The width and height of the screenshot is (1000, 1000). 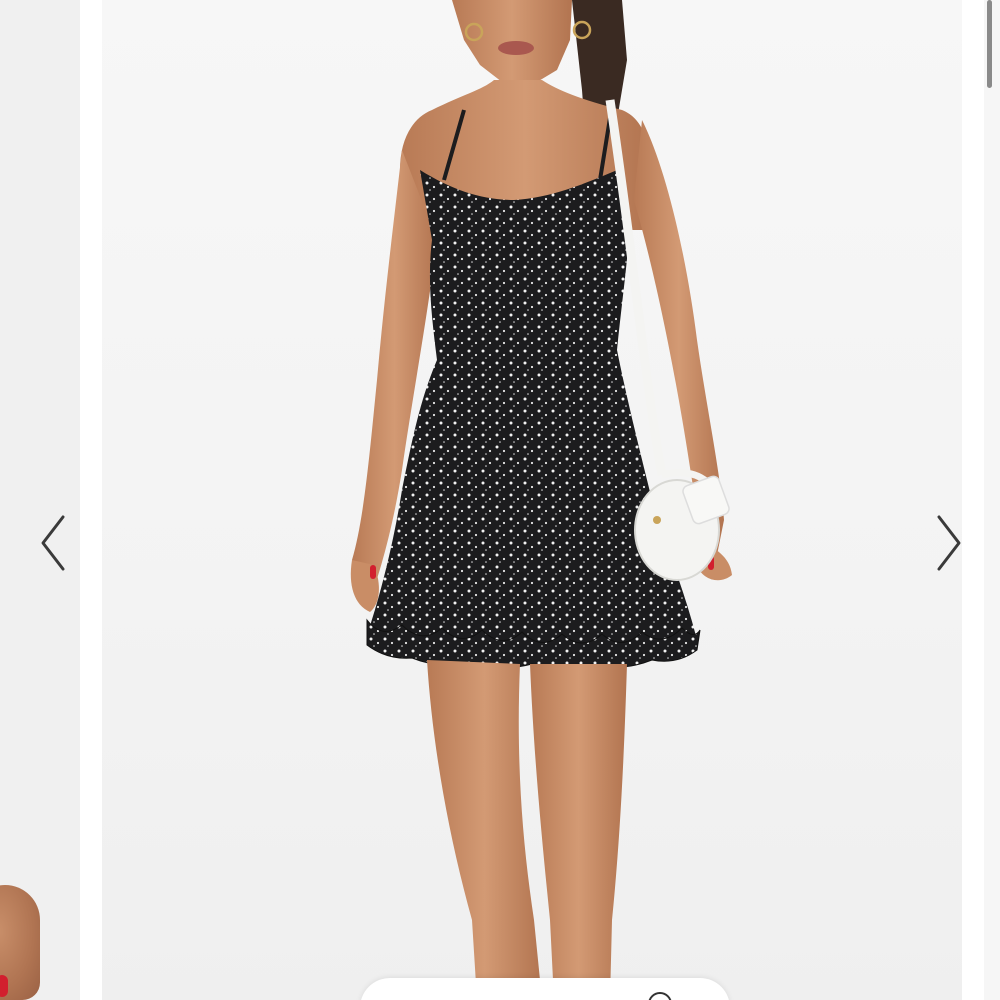 What do you see at coordinates (657, 520) in the screenshot?
I see `handbag-clasp` at bounding box center [657, 520].